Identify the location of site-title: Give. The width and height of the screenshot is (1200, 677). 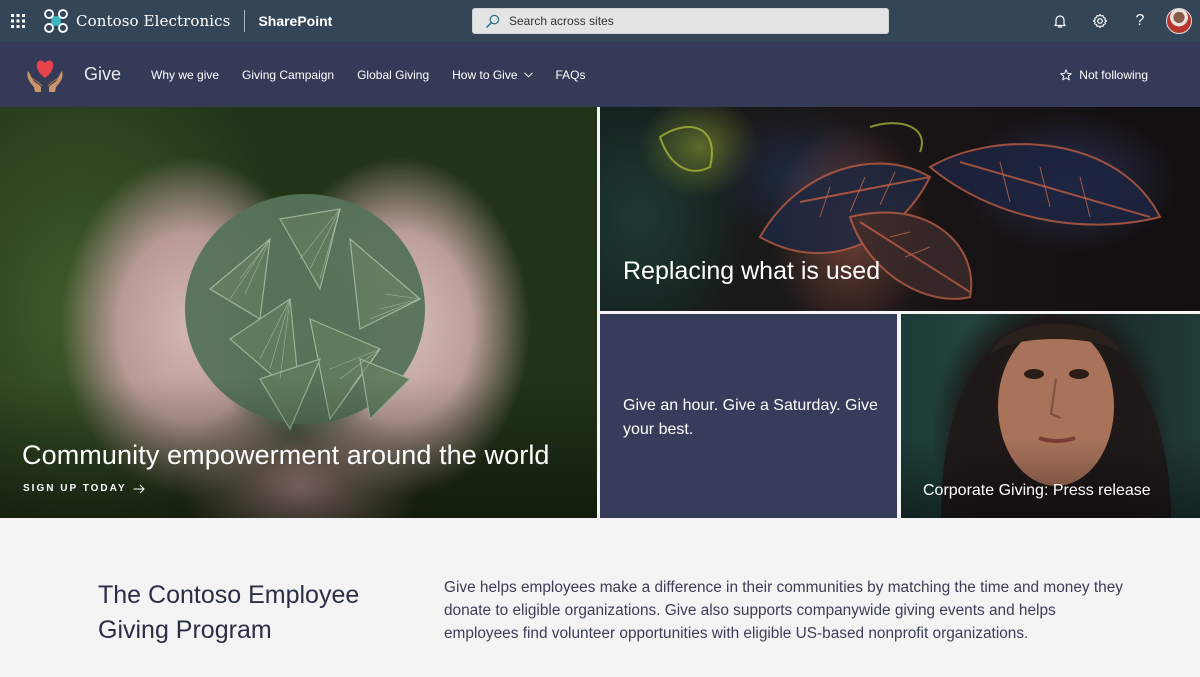
(102, 74).